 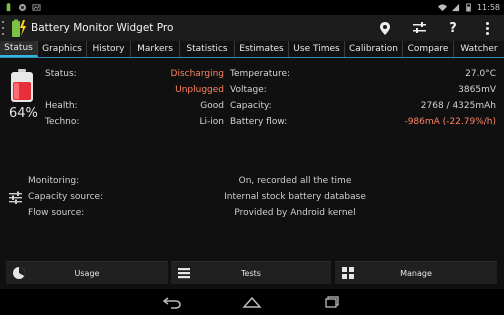 I want to click on overflow-menu-button, so click(x=487, y=28).